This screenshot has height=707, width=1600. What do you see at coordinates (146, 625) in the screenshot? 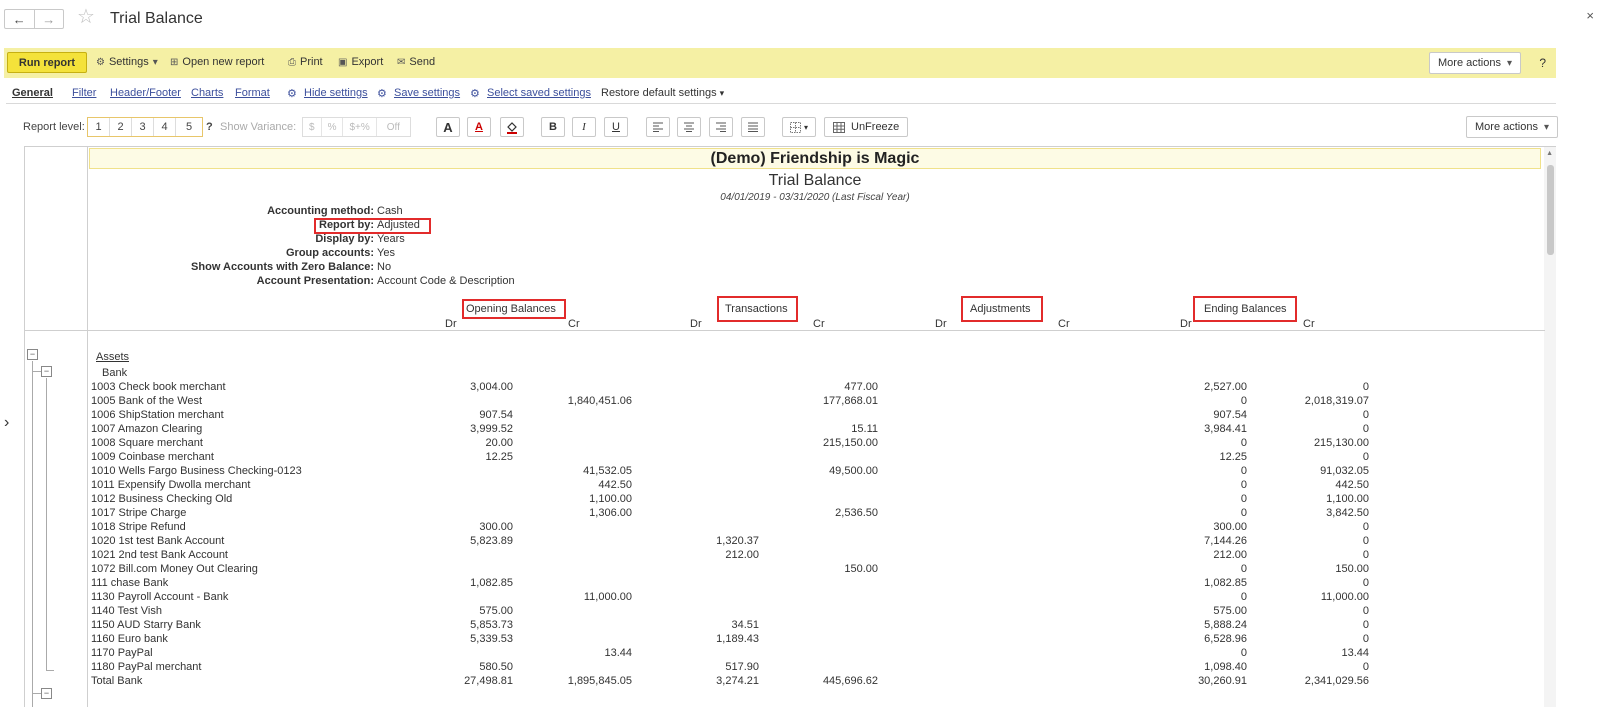
I see `account-name: 1150 AUD Starry Bank` at bounding box center [146, 625].